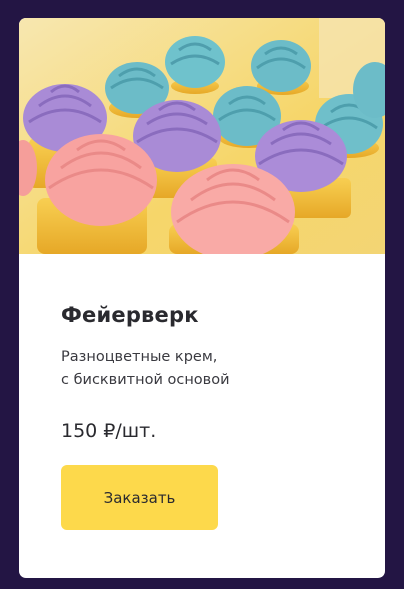  I want to click on order-button: Заказать, so click(139, 497).